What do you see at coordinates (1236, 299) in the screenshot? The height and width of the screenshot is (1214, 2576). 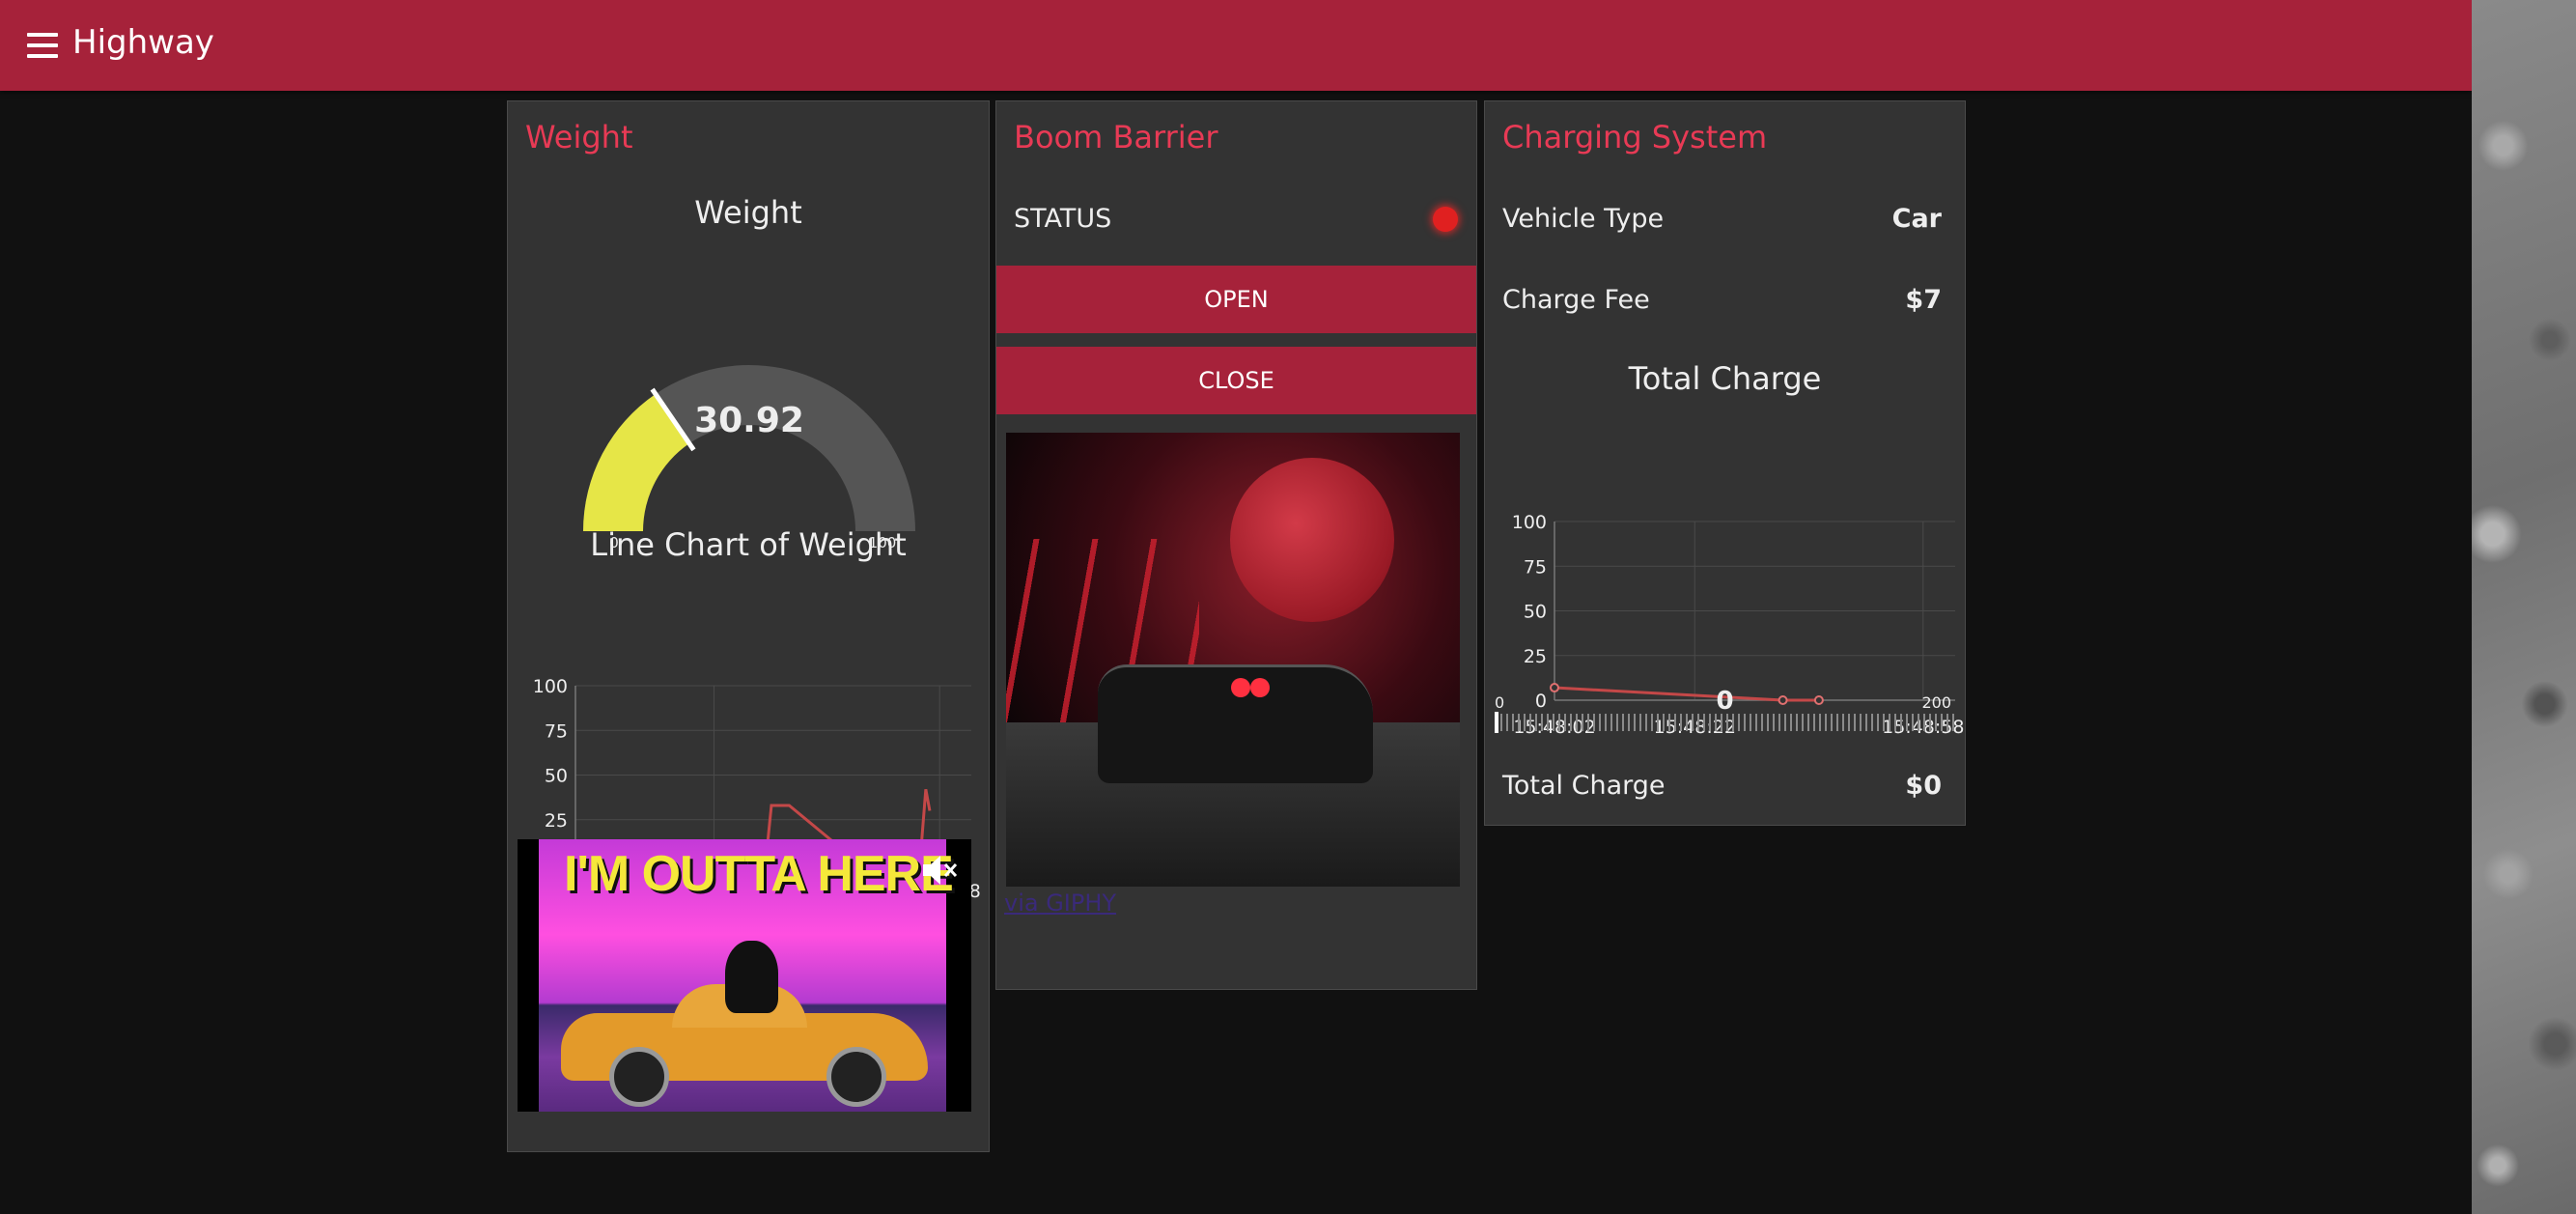 I see `open-button: OPEN` at bounding box center [1236, 299].